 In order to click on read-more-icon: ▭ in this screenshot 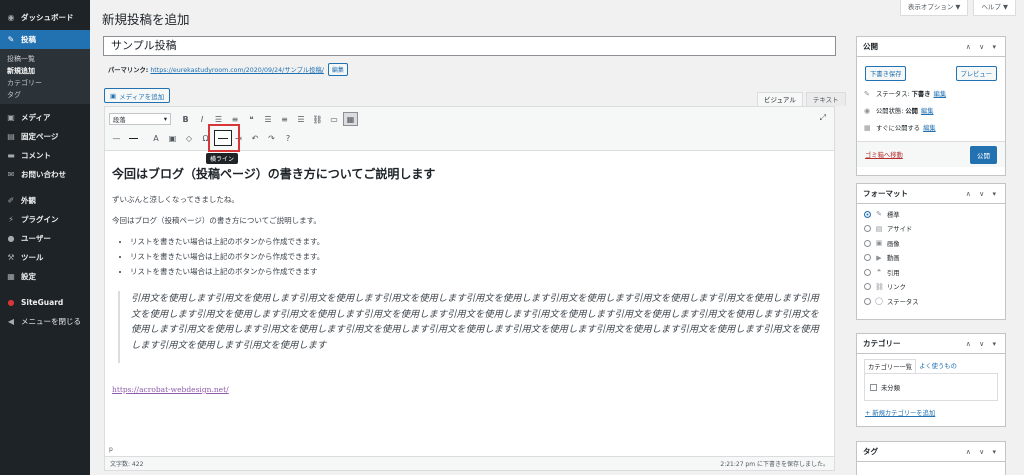, I will do `click(334, 119)`.